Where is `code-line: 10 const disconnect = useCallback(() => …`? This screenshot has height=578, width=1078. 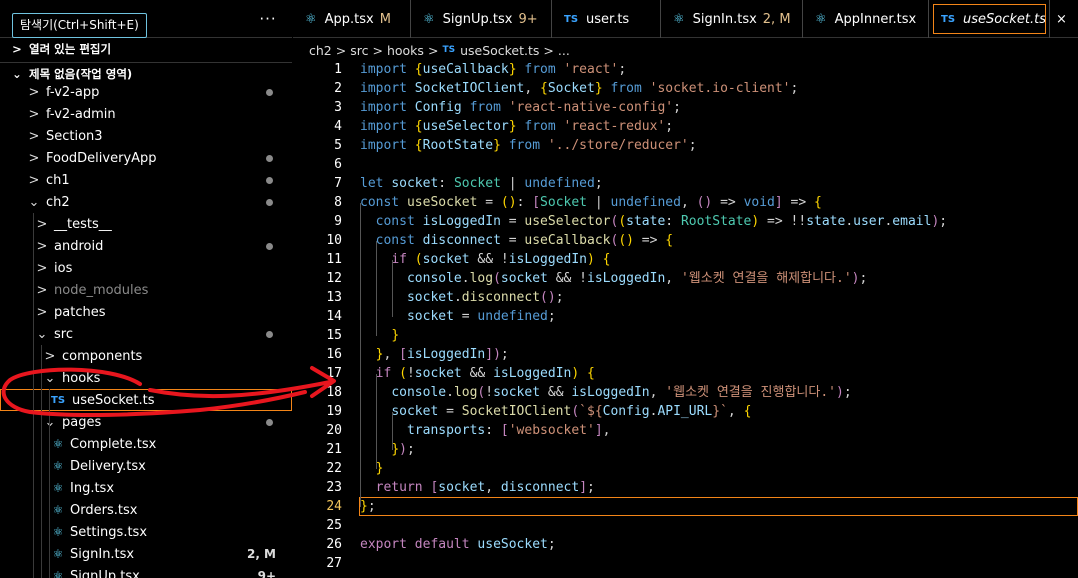
code-line: 10 const disconnect = useCallback(() => … is located at coordinates (685, 240).